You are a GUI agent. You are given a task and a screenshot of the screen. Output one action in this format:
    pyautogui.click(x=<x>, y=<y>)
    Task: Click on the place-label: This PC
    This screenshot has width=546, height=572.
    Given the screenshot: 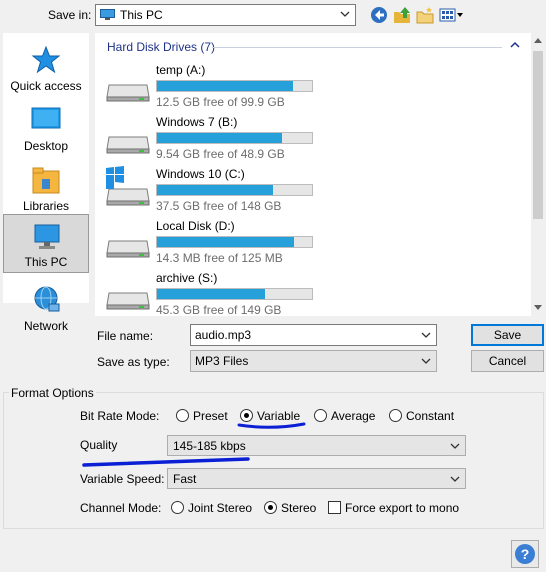 What is the action you would take?
    pyautogui.click(x=46, y=262)
    